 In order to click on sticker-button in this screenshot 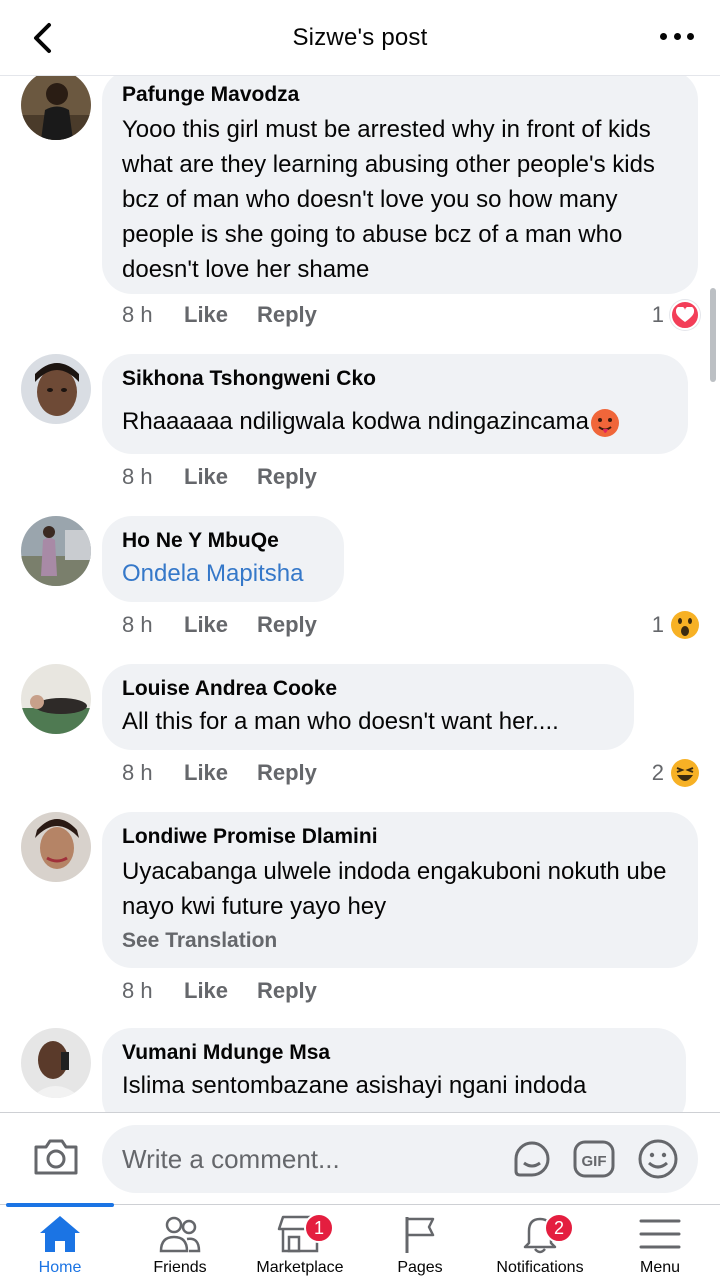, I will do `click(532, 1159)`.